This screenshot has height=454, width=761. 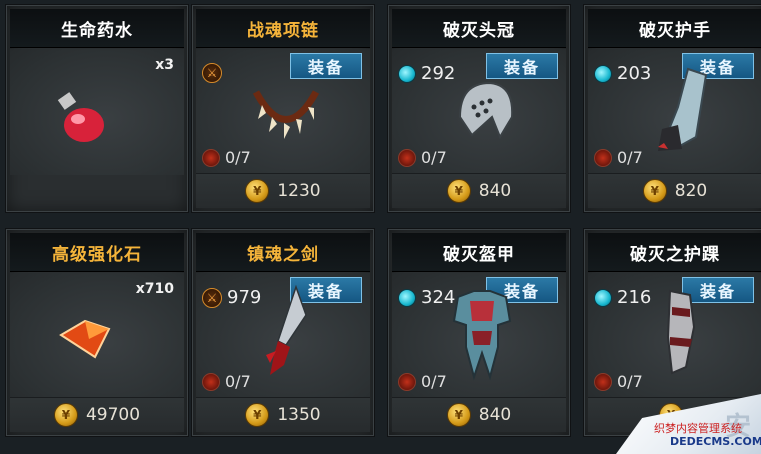 I want to click on item-card-ruin-armor: 破灭盔甲 324 装备 0/7 ¥840, so click(x=479, y=332).